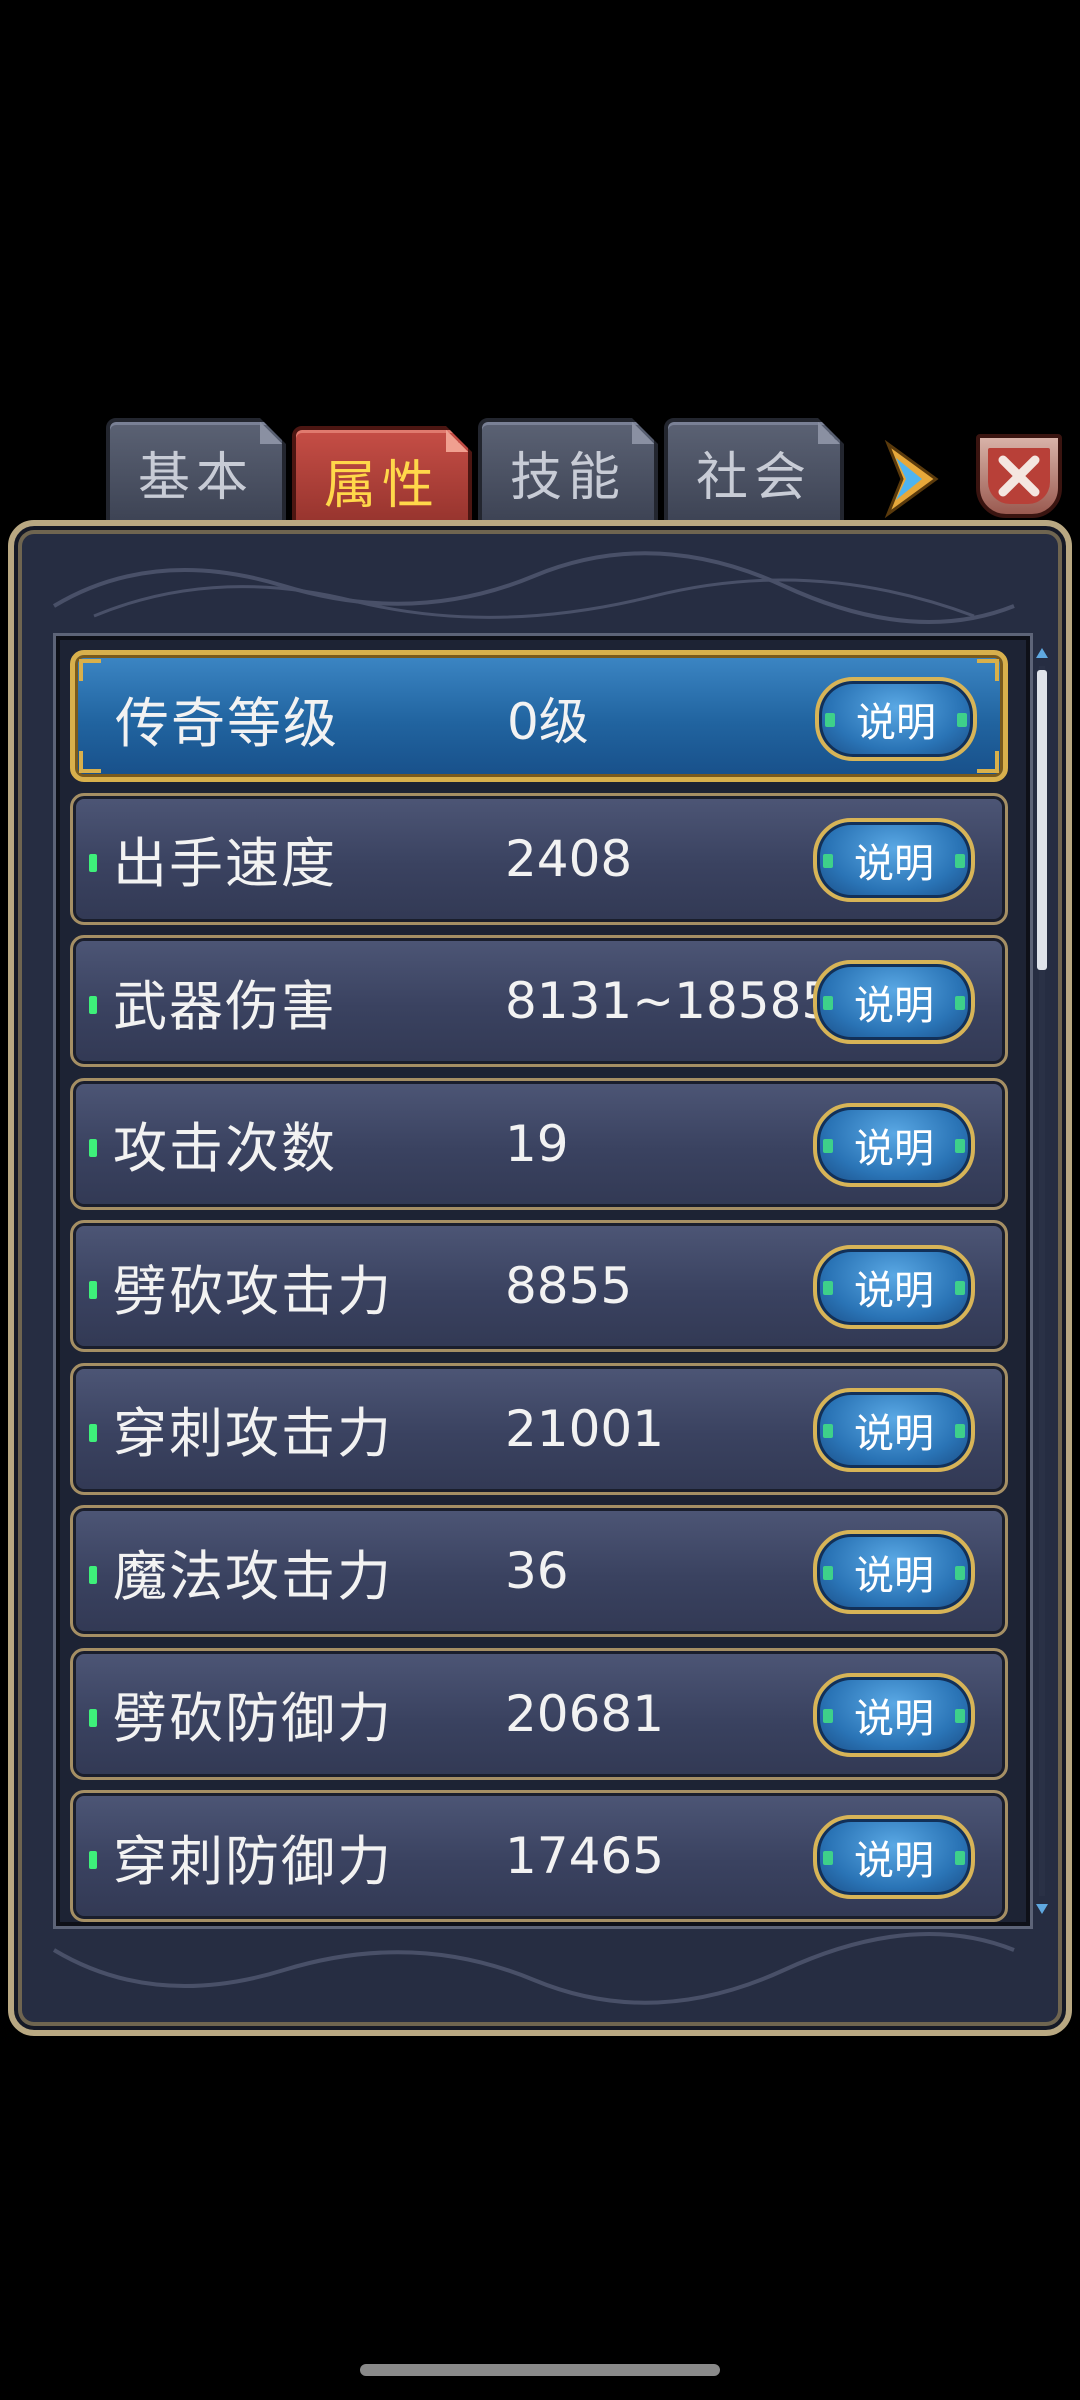  I want to click on attribute-row: 传奇等级 0级 说明, so click(539, 716).